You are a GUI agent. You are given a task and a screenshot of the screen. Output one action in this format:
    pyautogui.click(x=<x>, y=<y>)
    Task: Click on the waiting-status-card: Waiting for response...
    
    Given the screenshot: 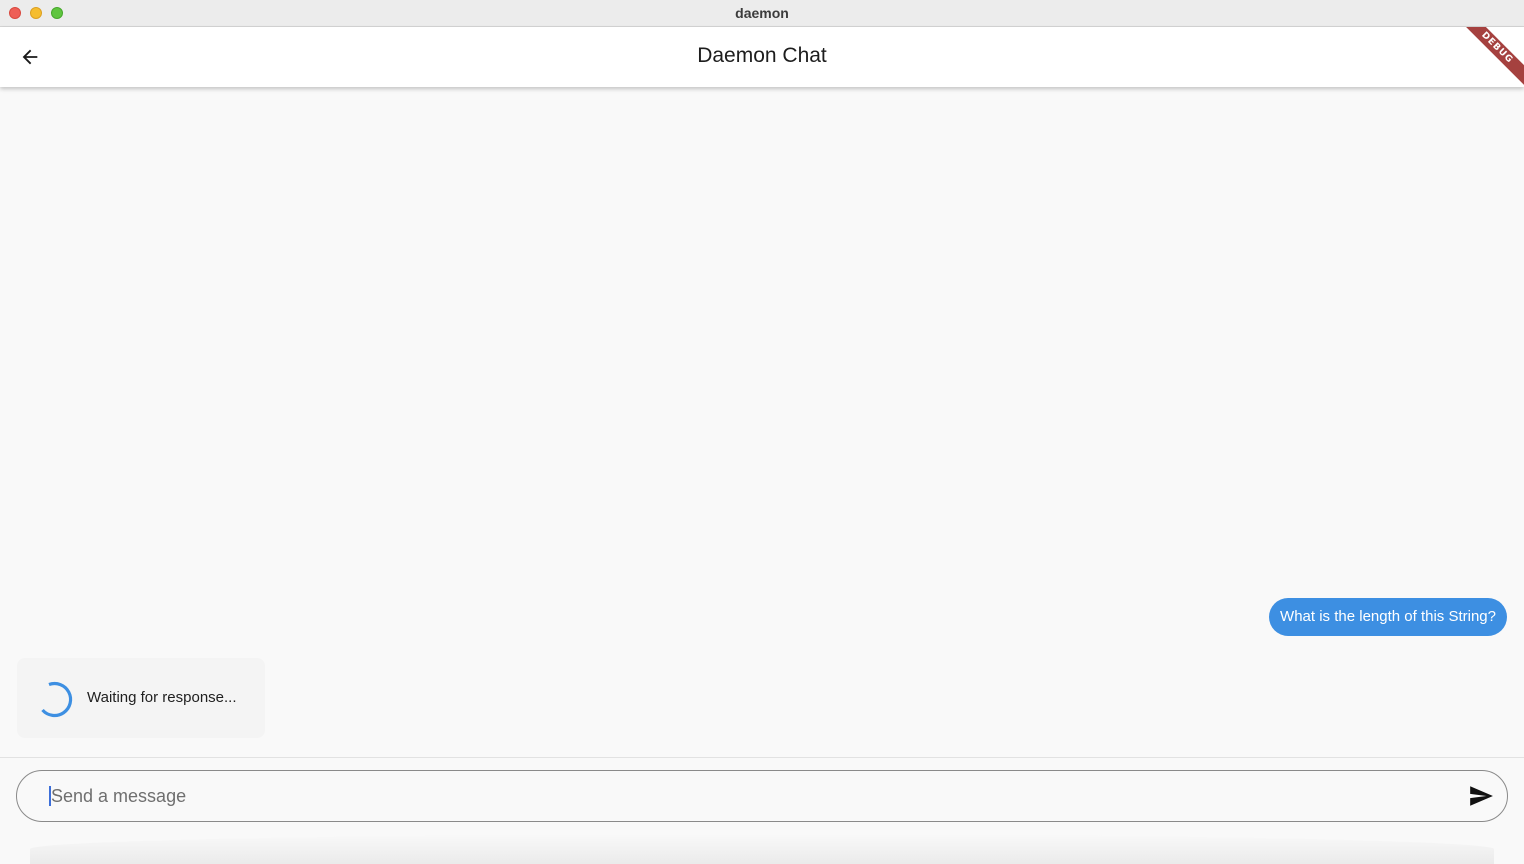 What is the action you would take?
    pyautogui.click(x=141, y=698)
    